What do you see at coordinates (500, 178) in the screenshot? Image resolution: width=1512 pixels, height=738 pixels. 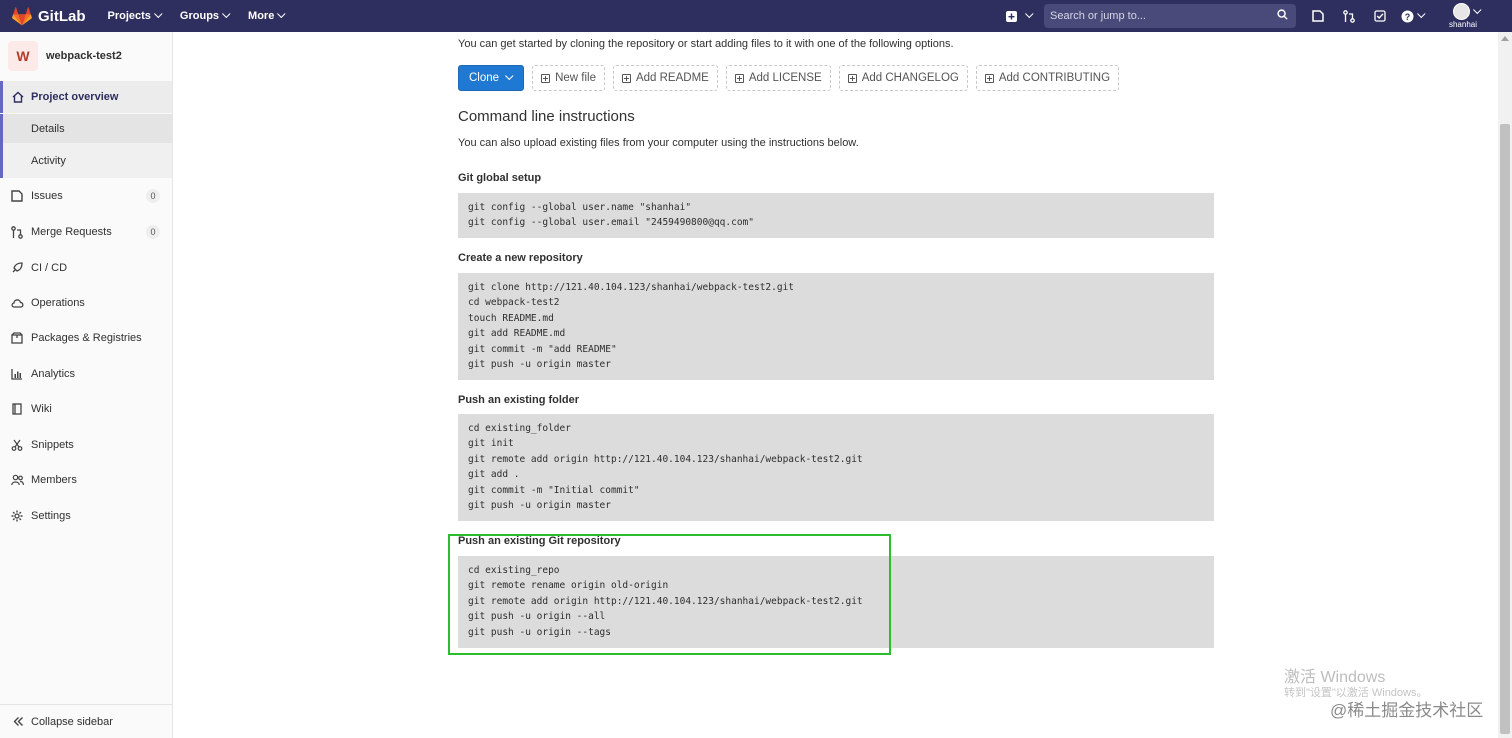 I see `section-title-global-setup: Git global setup` at bounding box center [500, 178].